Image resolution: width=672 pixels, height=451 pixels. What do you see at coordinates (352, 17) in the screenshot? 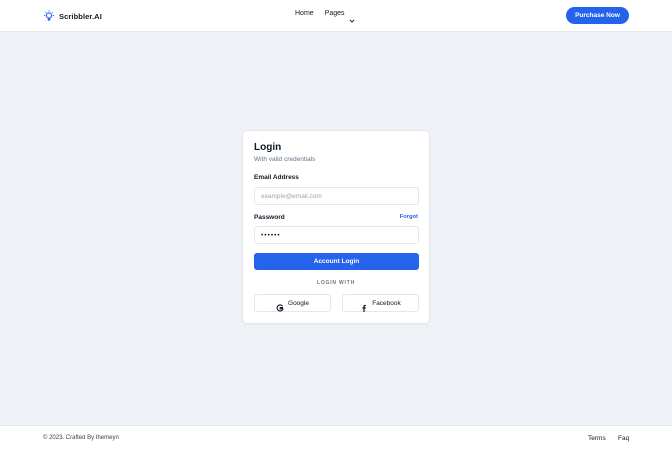
I see `chevron-down-icon` at bounding box center [352, 17].